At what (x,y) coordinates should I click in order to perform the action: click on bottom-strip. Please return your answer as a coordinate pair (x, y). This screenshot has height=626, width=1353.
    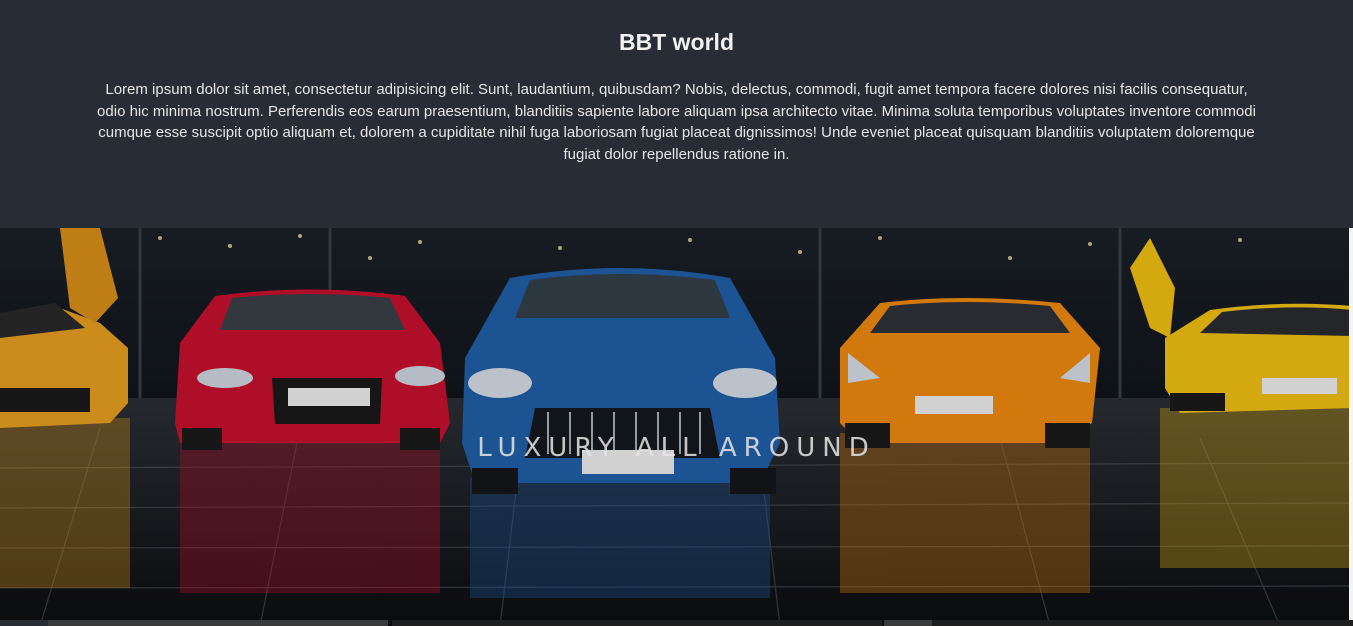
    Looking at the image, I should click on (676, 623).